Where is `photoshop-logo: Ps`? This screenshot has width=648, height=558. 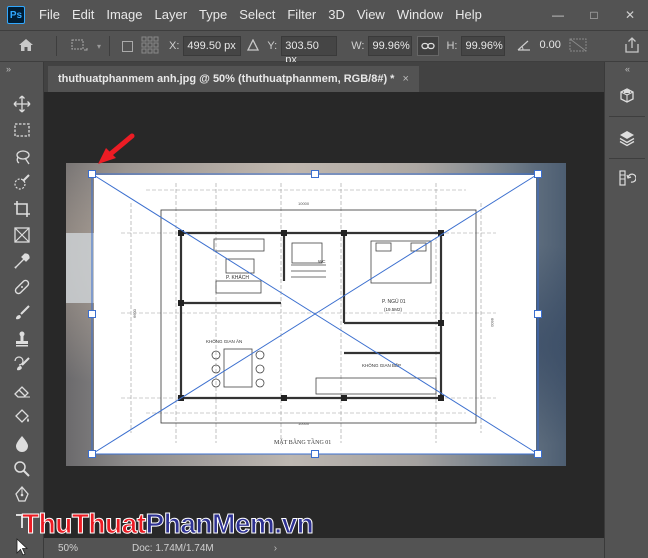
photoshop-logo: Ps is located at coordinates (16, 15).